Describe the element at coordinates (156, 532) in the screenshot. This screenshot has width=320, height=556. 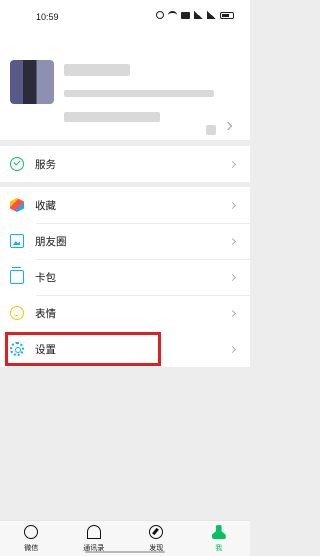
I see `discover-compass-icon` at that location.